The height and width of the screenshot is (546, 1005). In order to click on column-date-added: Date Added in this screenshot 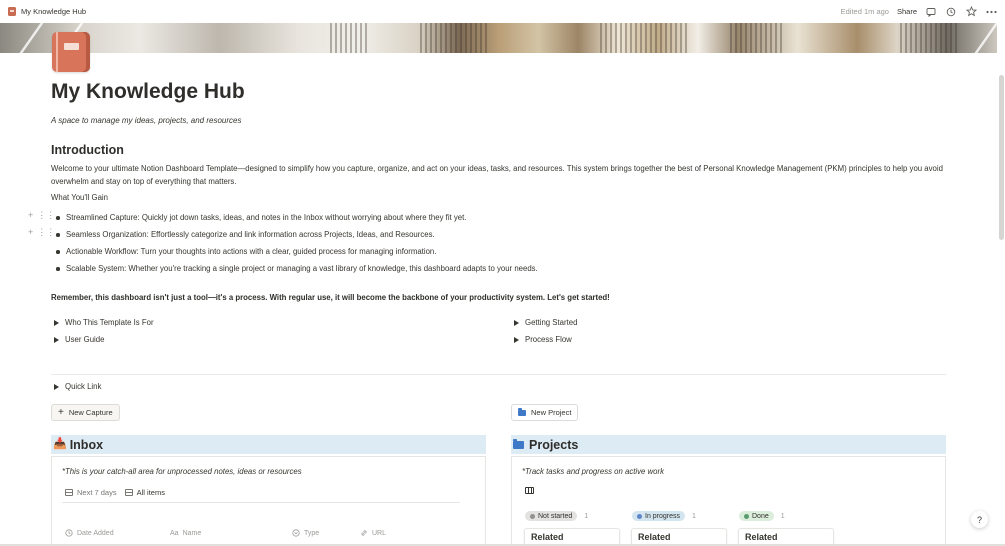, I will do `click(117, 533)`.